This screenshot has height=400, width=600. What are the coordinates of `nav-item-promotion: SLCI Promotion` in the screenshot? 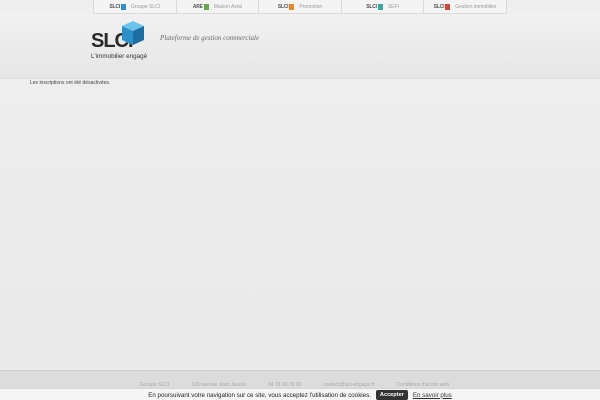 It's located at (299, 6).